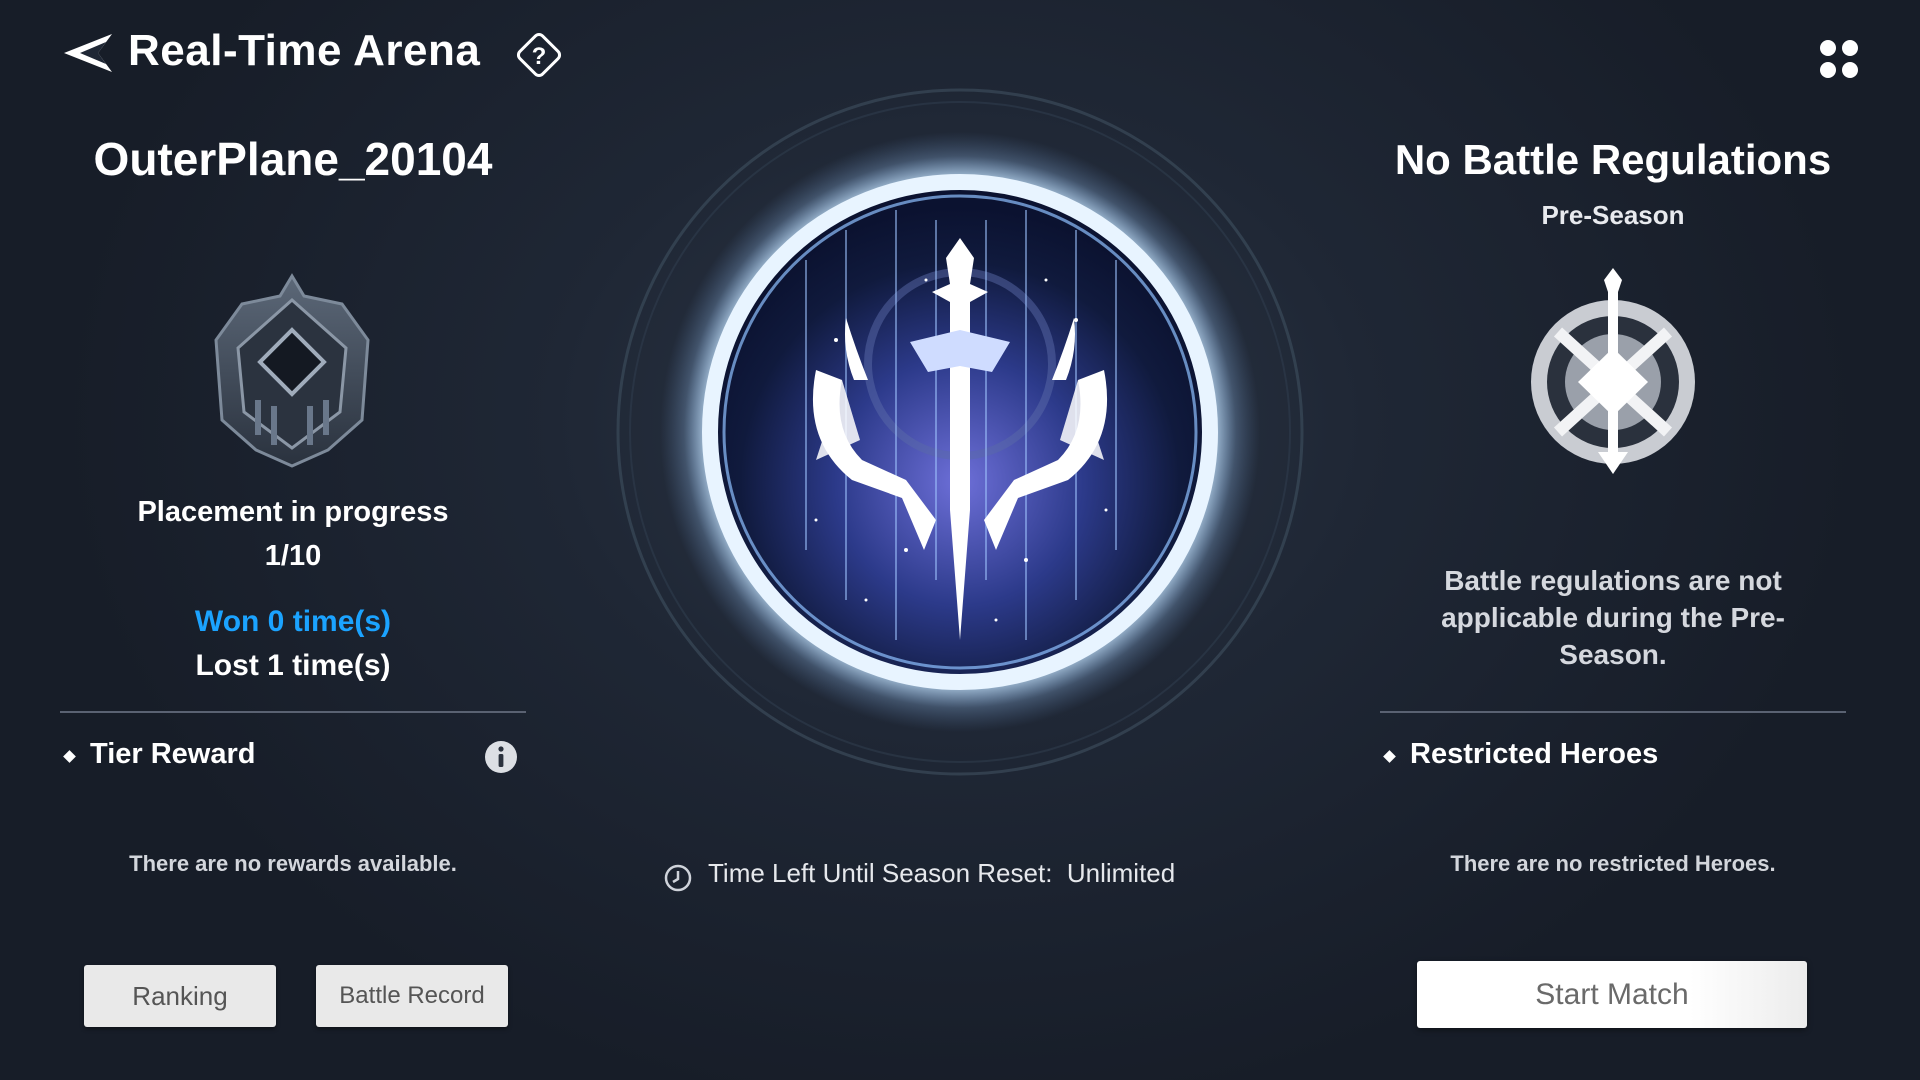 This screenshot has height=1080, width=1920. I want to click on start-match-button: Start Match, so click(1612, 994).